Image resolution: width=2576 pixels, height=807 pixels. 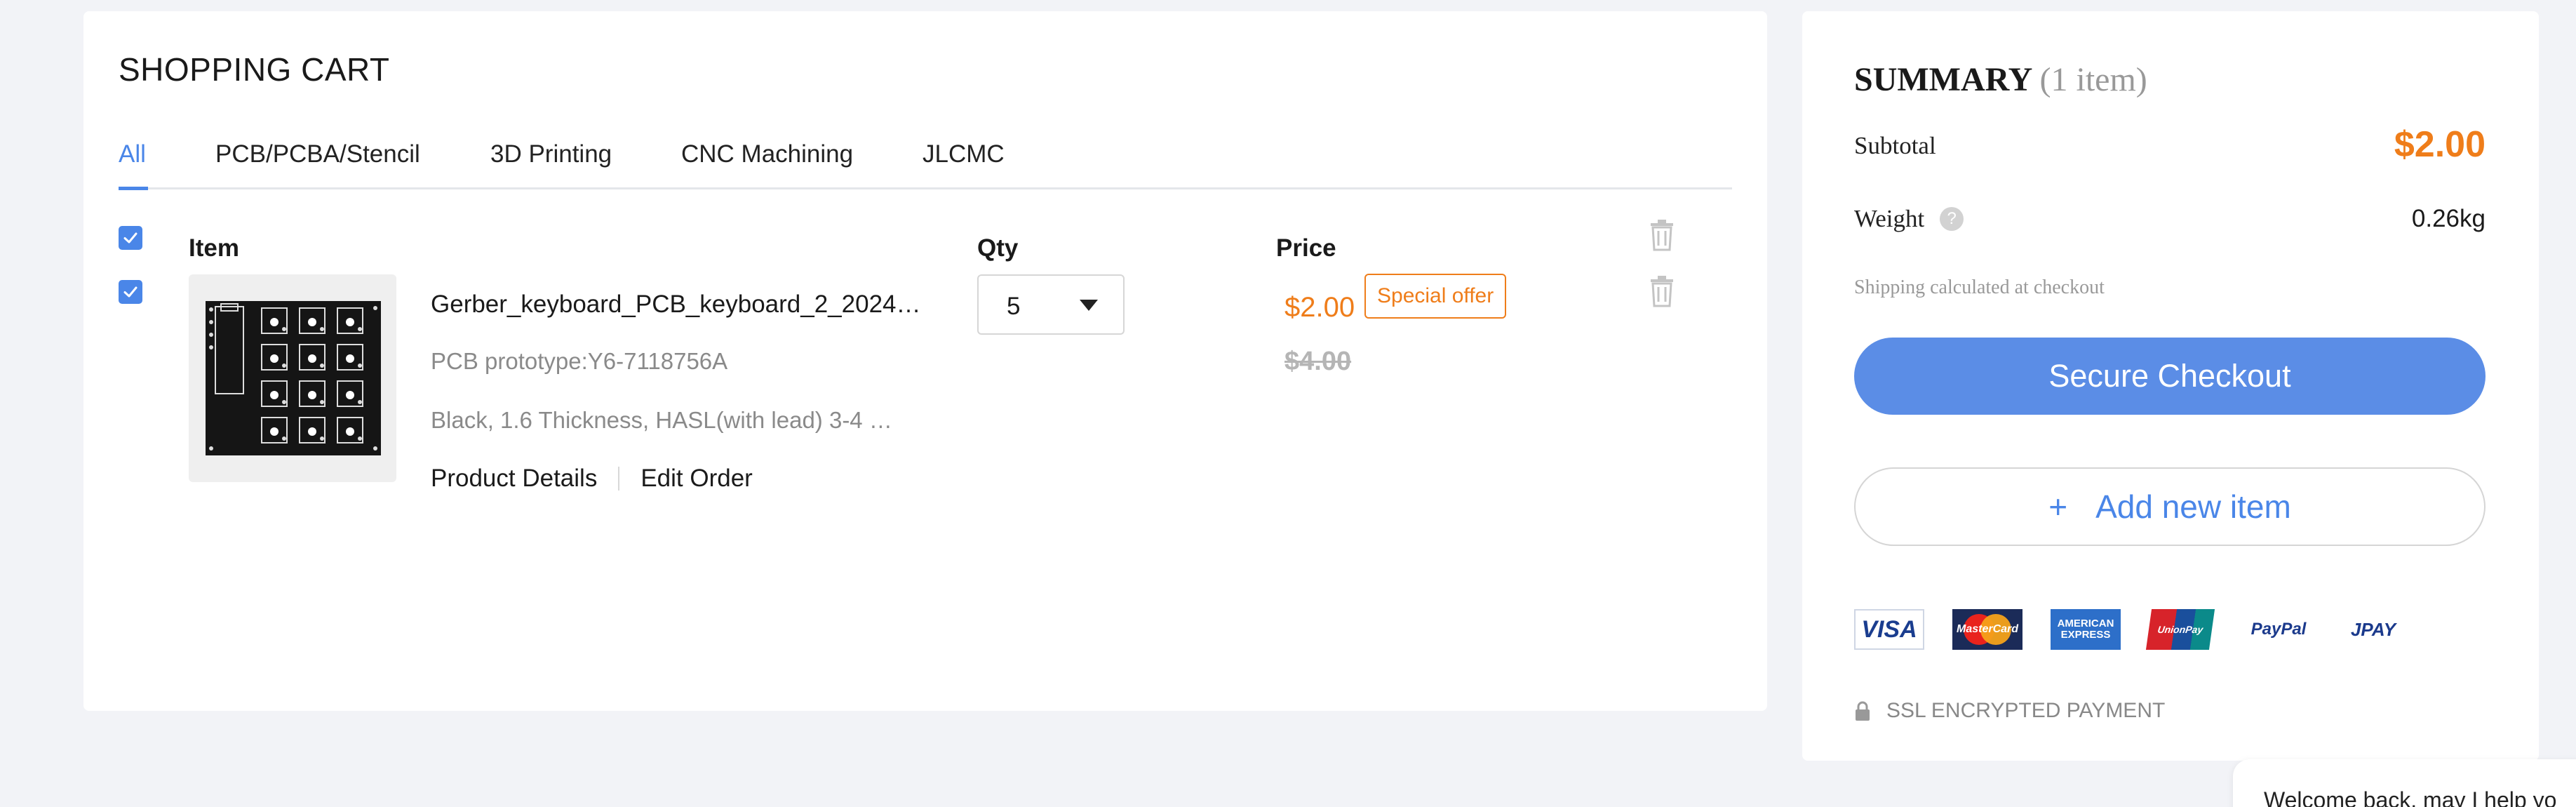 I want to click on chat-welcome-text: Welcome back, may I help yo, so click(x=2410, y=797).